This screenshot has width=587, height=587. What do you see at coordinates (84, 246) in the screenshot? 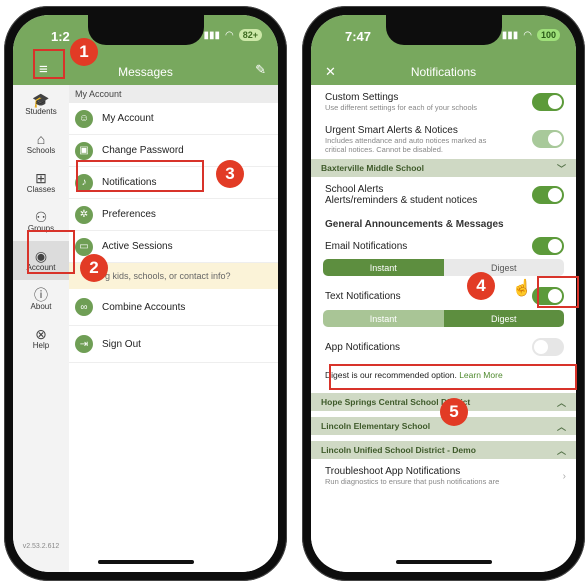
I see `monitor-icon: ▭` at bounding box center [84, 246].